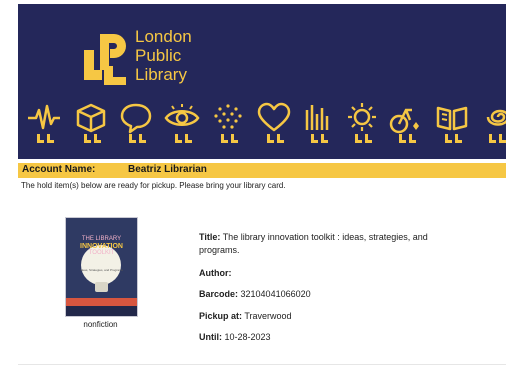 This screenshot has width=506, height=368. What do you see at coordinates (262, 364) in the screenshot?
I see `divider` at bounding box center [262, 364].